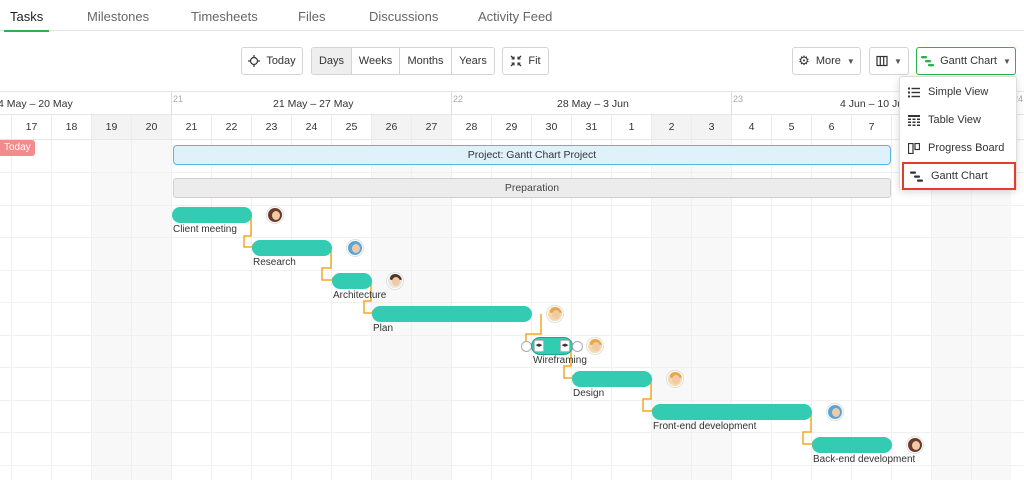 This screenshot has width=1024, height=480. What do you see at coordinates (577, 346) in the screenshot?
I see `link-handle-right` at bounding box center [577, 346].